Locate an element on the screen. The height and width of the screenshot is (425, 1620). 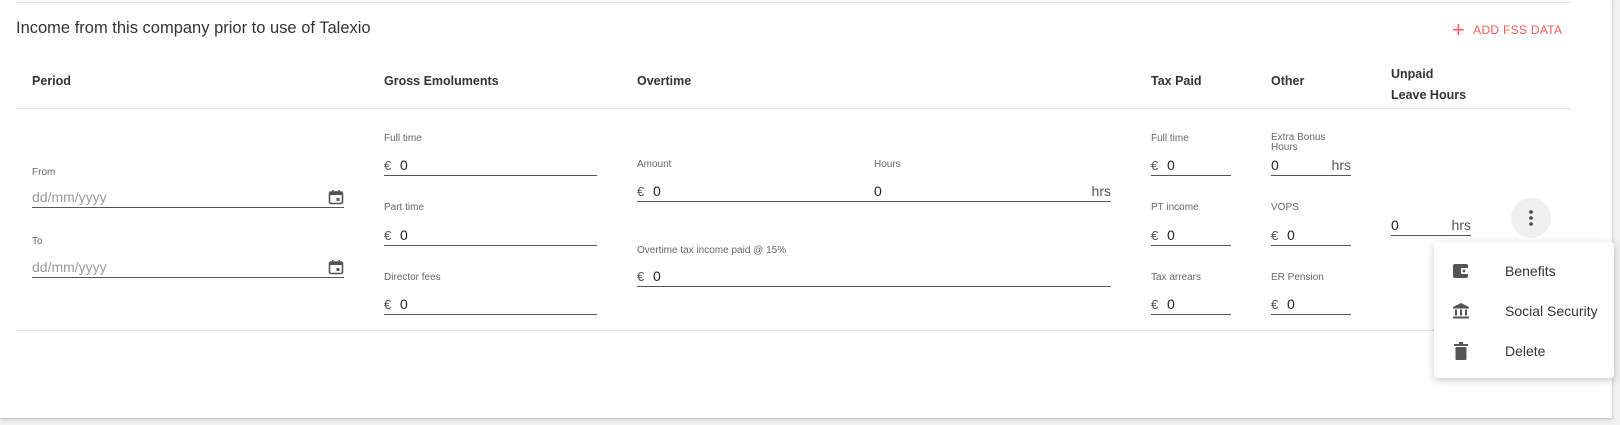
menu-item-social-security: Social Security is located at coordinates (1524, 311).